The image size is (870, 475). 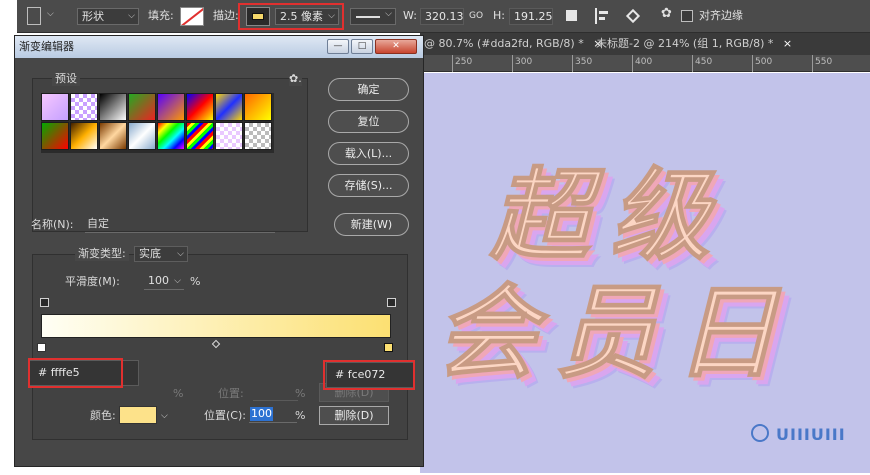 What do you see at coordinates (787, 43) in the screenshot?
I see `close-icon: ×` at bounding box center [787, 43].